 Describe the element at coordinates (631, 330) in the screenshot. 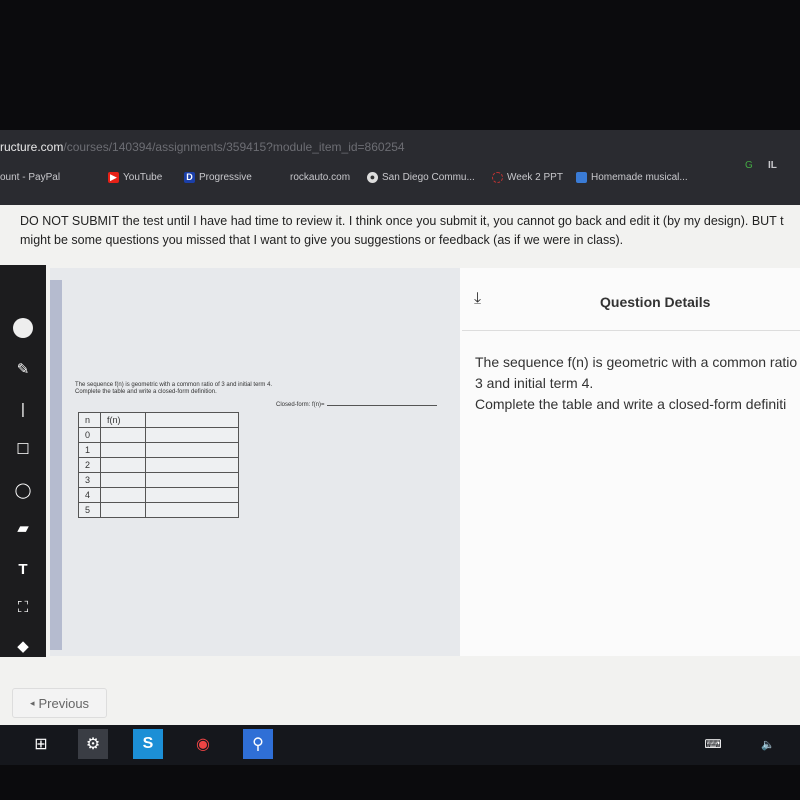

I see `divider` at that location.